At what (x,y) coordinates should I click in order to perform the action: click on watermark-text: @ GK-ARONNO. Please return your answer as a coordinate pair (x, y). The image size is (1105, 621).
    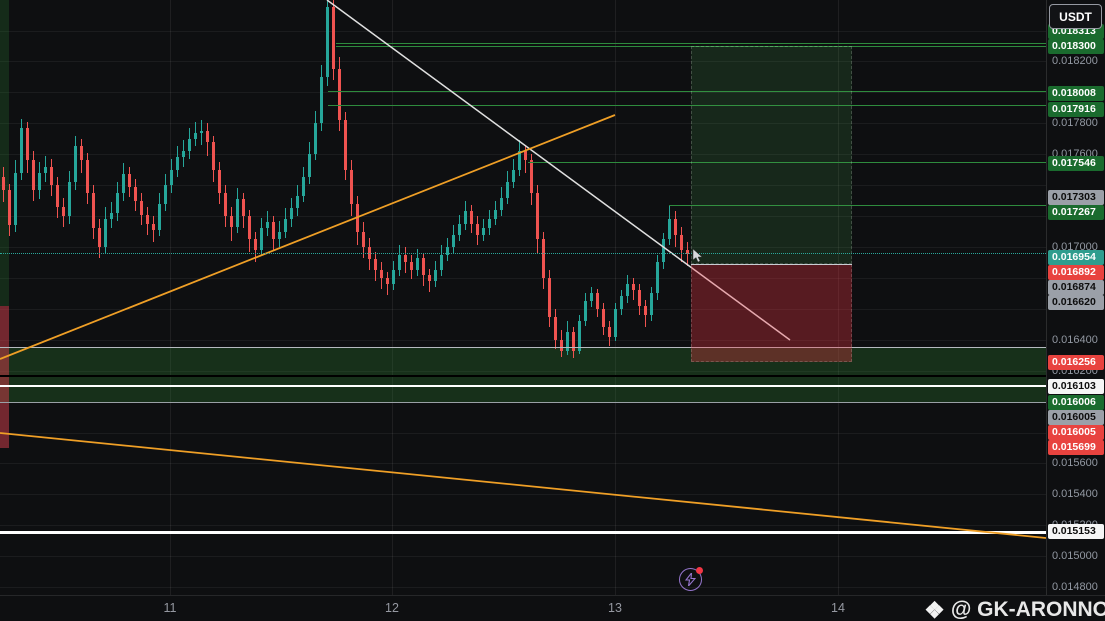
    Looking at the image, I should click on (1027, 609).